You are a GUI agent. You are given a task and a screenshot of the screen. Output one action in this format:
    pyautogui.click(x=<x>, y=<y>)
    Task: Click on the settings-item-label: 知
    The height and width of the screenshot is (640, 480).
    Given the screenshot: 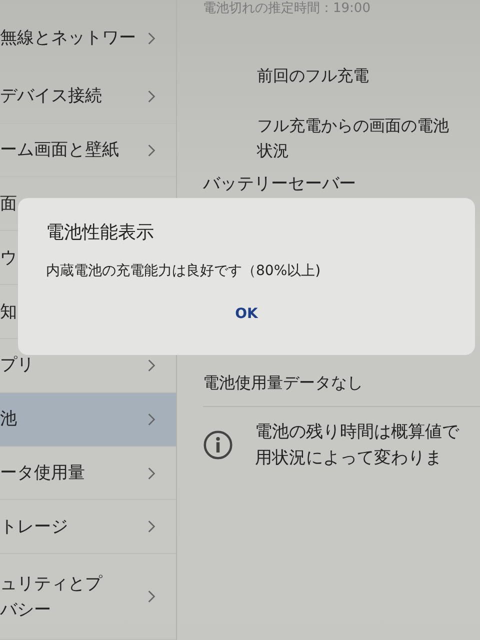 What is the action you would take?
    pyautogui.click(x=8, y=312)
    